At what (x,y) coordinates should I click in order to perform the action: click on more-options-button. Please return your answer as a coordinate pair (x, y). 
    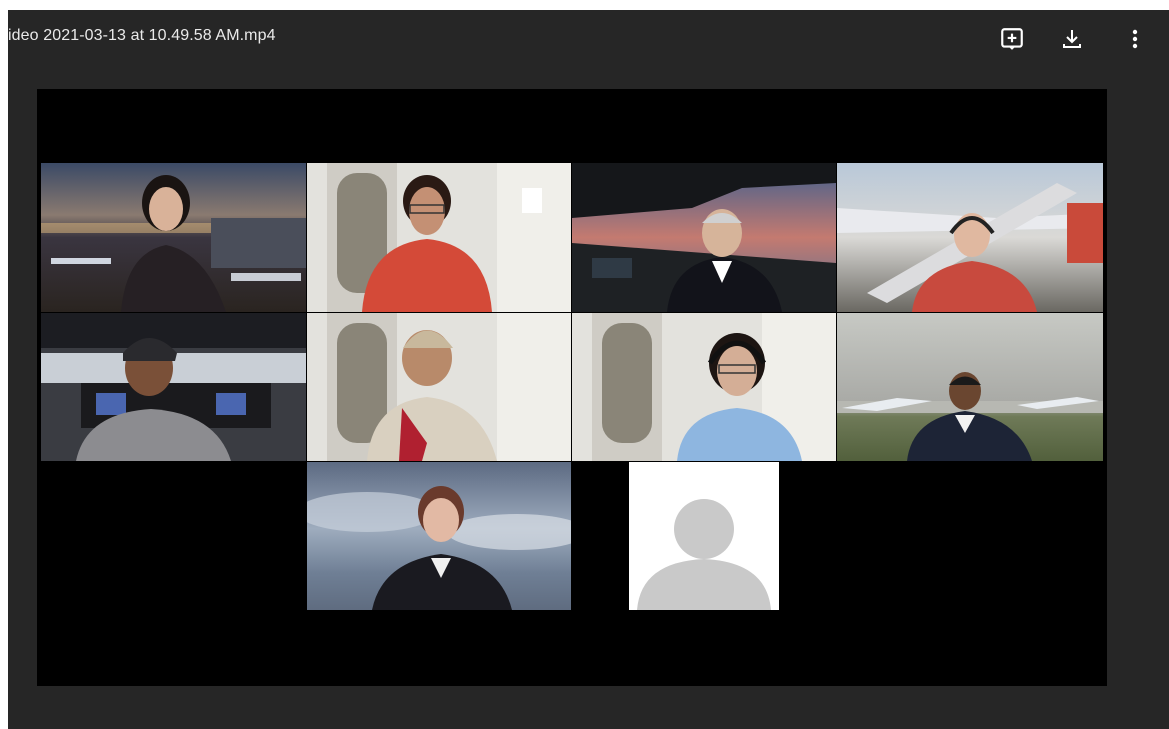
    Looking at the image, I should click on (1135, 39).